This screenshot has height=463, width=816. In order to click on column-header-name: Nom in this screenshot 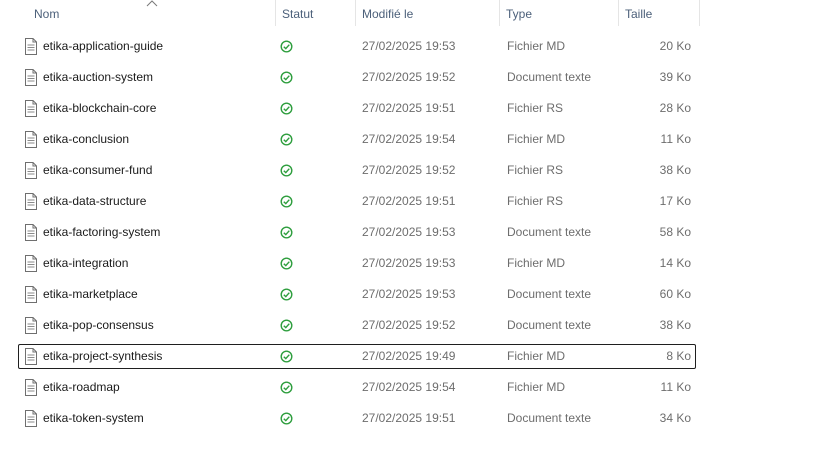, I will do `click(151, 14)`.